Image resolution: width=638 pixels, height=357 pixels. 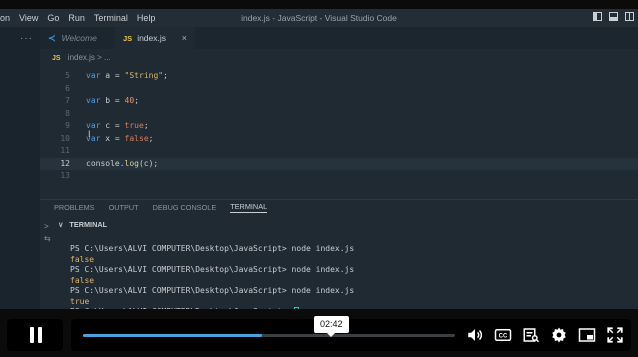 I want to click on toggle-secondary-sidebar-icon, so click(x=629, y=16).